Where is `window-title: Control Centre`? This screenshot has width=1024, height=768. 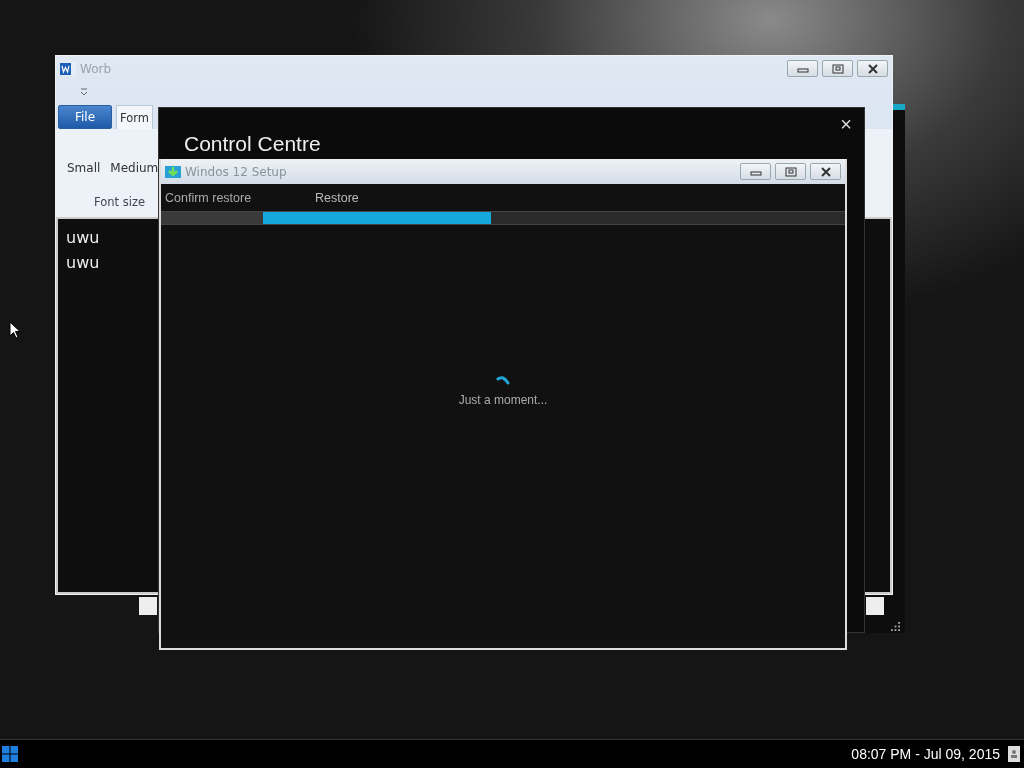
window-title: Control Centre is located at coordinates (252, 144).